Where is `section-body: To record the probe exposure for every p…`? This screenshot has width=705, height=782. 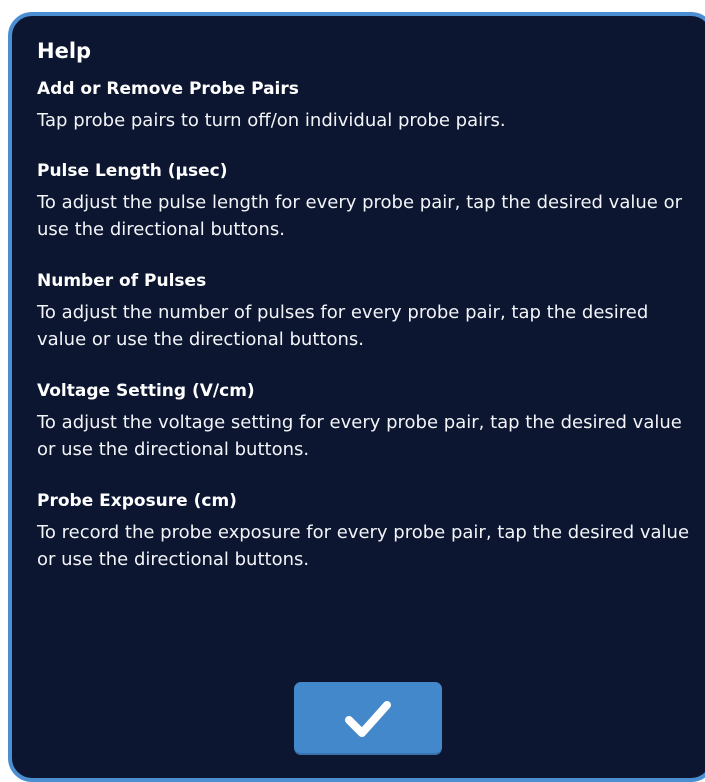
section-body: To record the probe exposure for every p… is located at coordinates (363, 546).